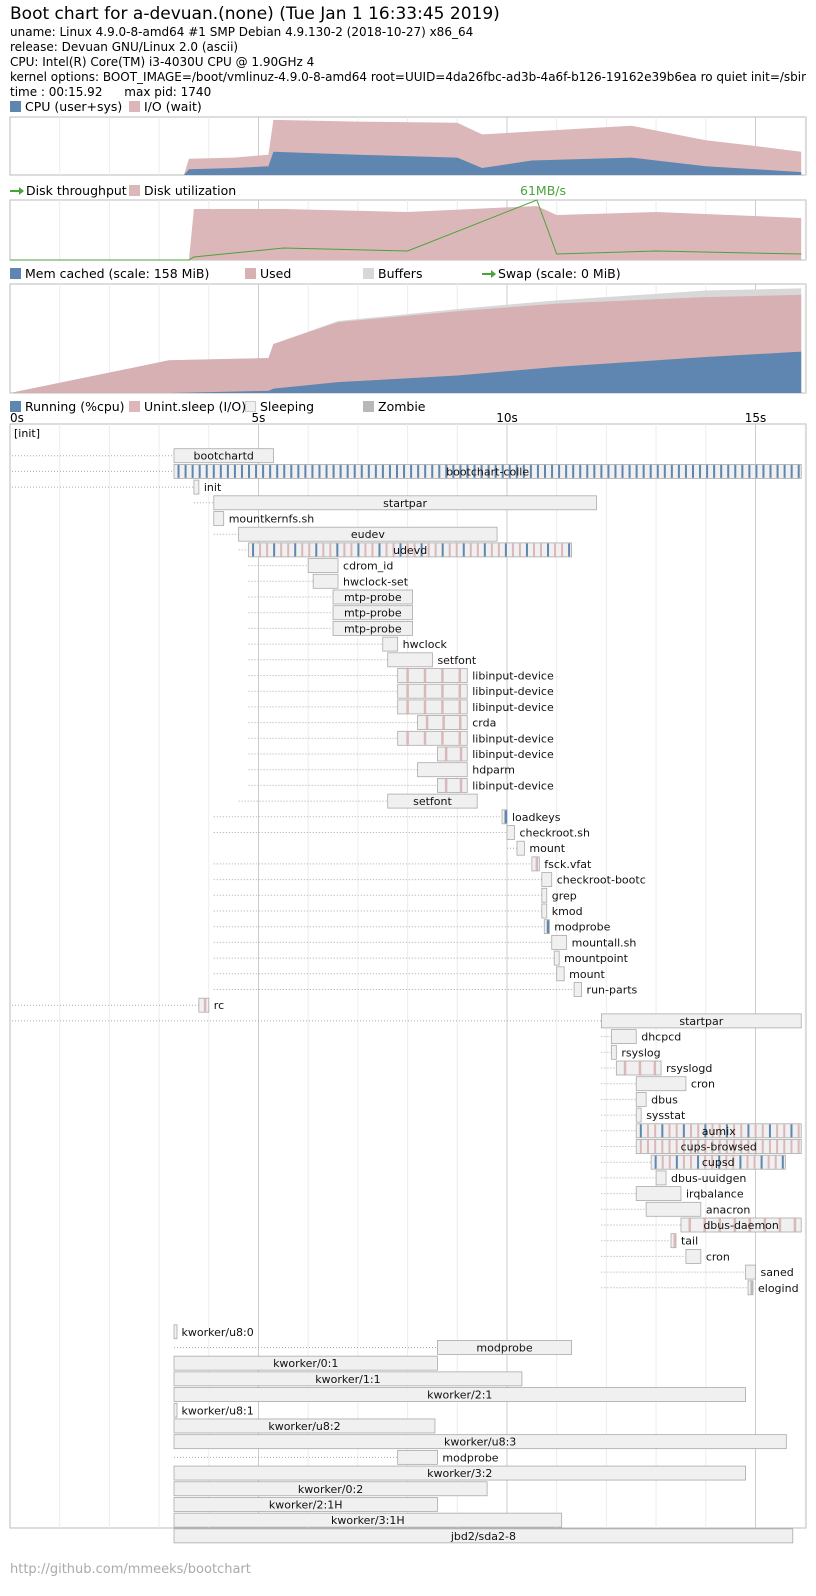 The width and height of the screenshot is (816, 1596). What do you see at coordinates (459, 1395) in the screenshot?
I see `process-label: kworker/2:1` at bounding box center [459, 1395].